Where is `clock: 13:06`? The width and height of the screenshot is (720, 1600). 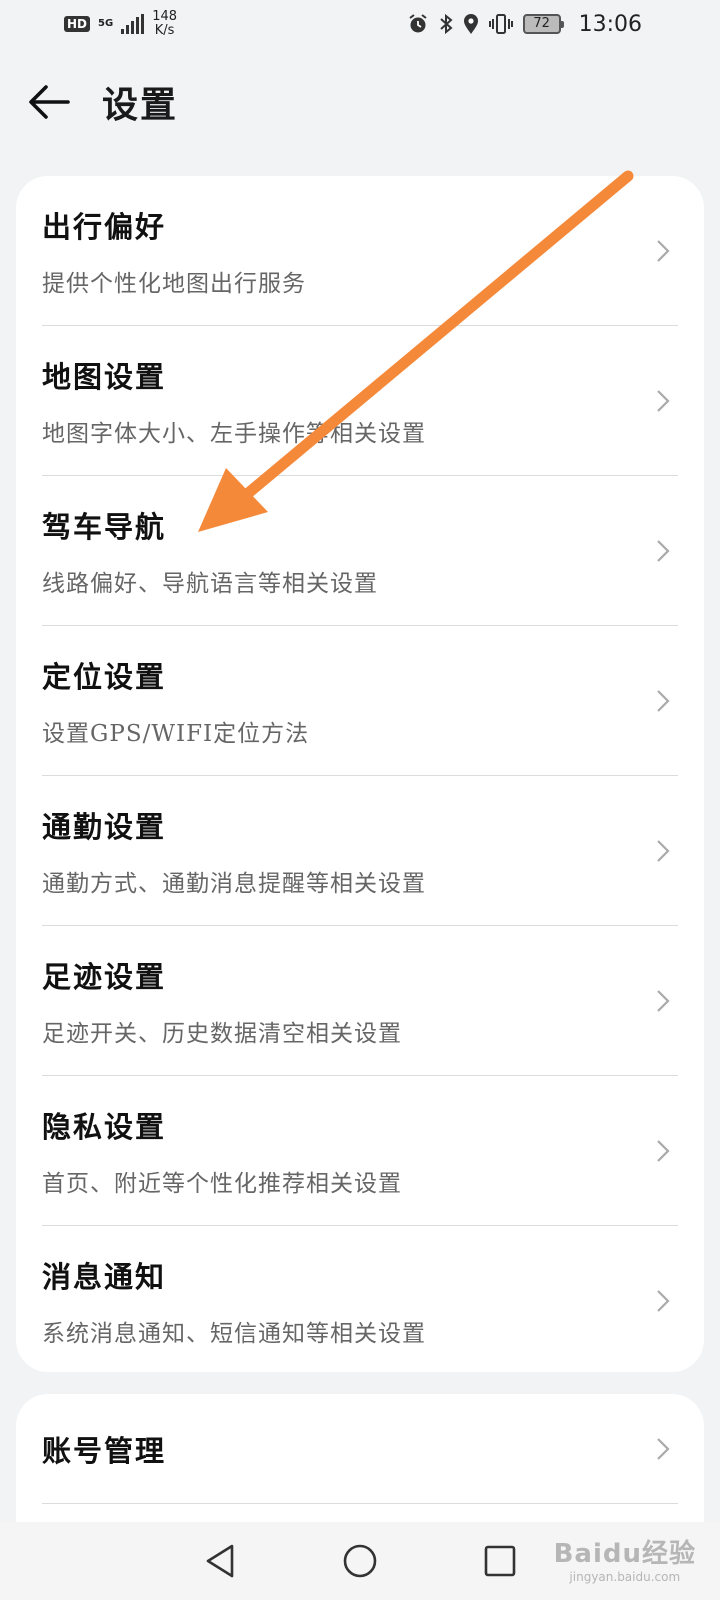 clock: 13:06 is located at coordinates (610, 24).